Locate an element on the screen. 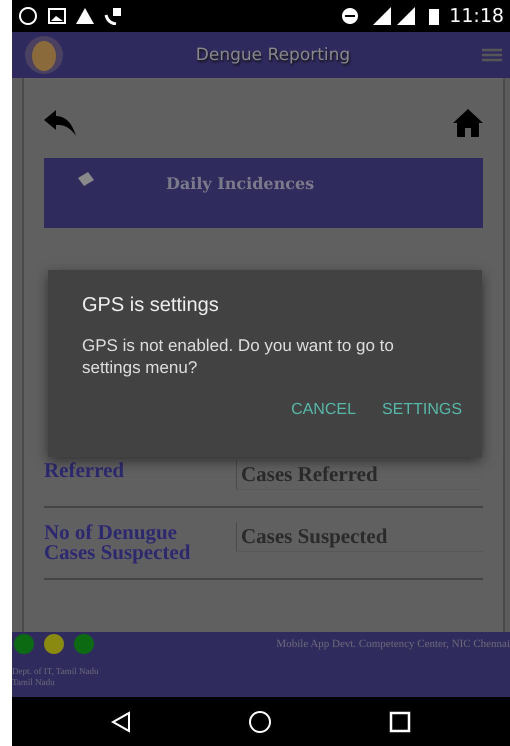  emblem-logo-icon is located at coordinates (44, 55).